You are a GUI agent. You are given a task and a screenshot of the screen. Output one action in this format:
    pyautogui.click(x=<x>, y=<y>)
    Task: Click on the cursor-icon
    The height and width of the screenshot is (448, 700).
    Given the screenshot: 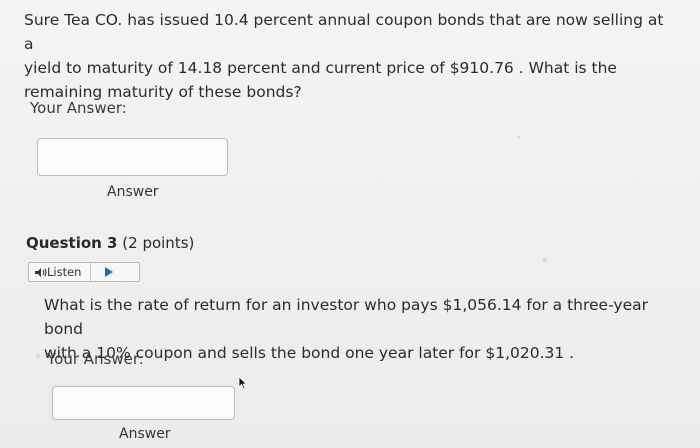 What is the action you would take?
    pyautogui.click(x=243, y=383)
    